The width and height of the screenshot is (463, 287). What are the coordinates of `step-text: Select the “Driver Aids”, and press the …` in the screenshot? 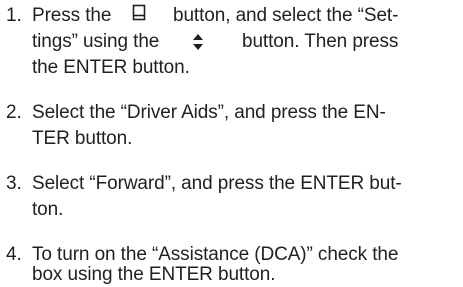 It's located at (209, 112).